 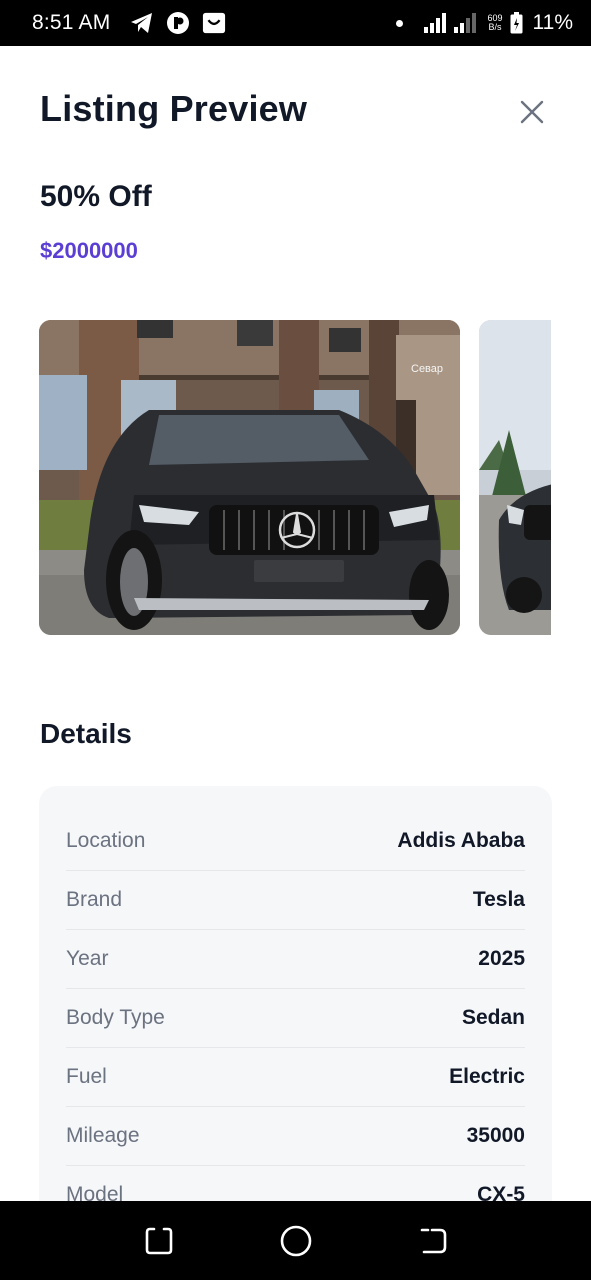 What do you see at coordinates (115, 1017) in the screenshot?
I see `detail-label: Body Type` at bounding box center [115, 1017].